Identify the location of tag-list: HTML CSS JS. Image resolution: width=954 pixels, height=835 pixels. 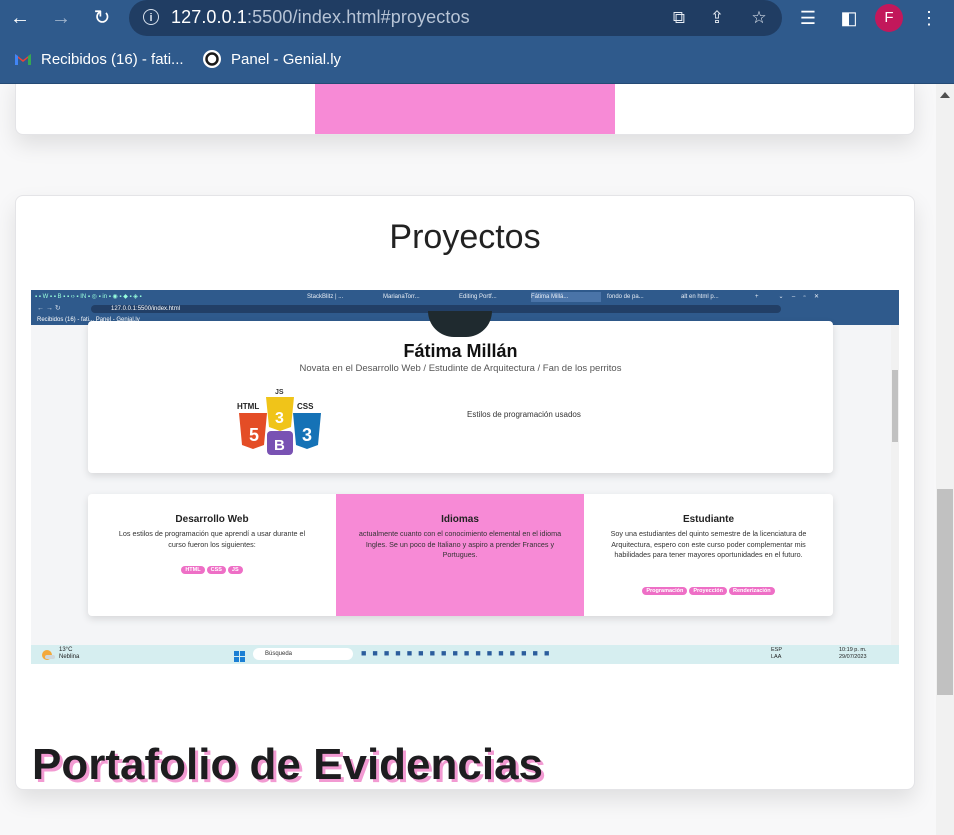
(212, 567).